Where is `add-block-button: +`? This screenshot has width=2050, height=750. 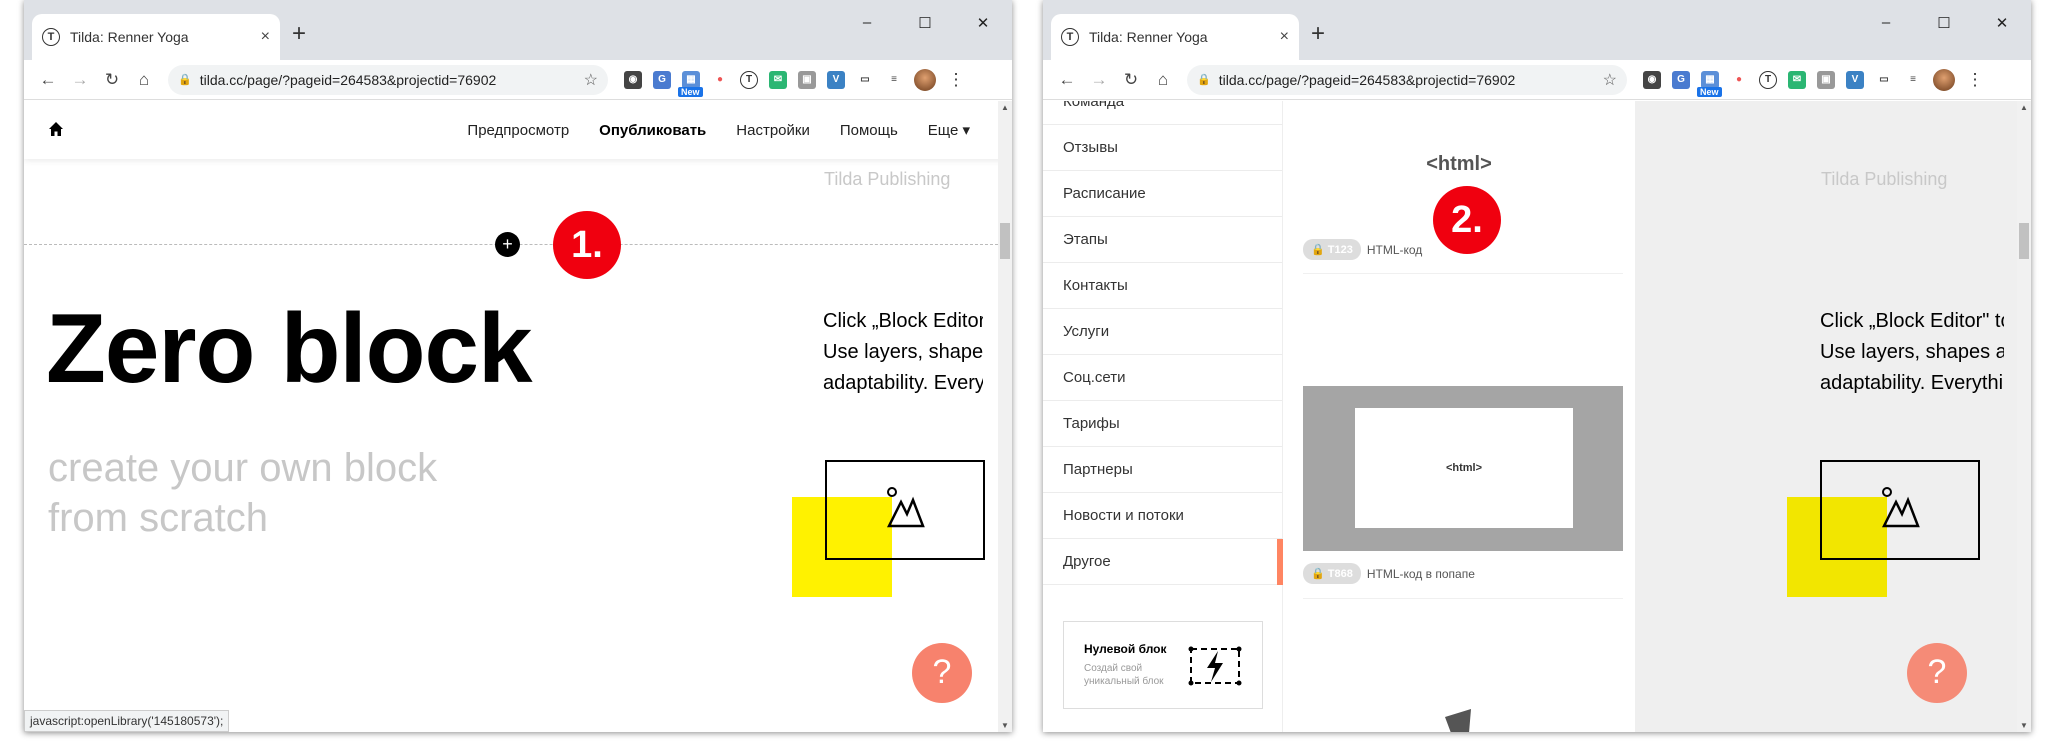 add-block-button: + is located at coordinates (507, 244).